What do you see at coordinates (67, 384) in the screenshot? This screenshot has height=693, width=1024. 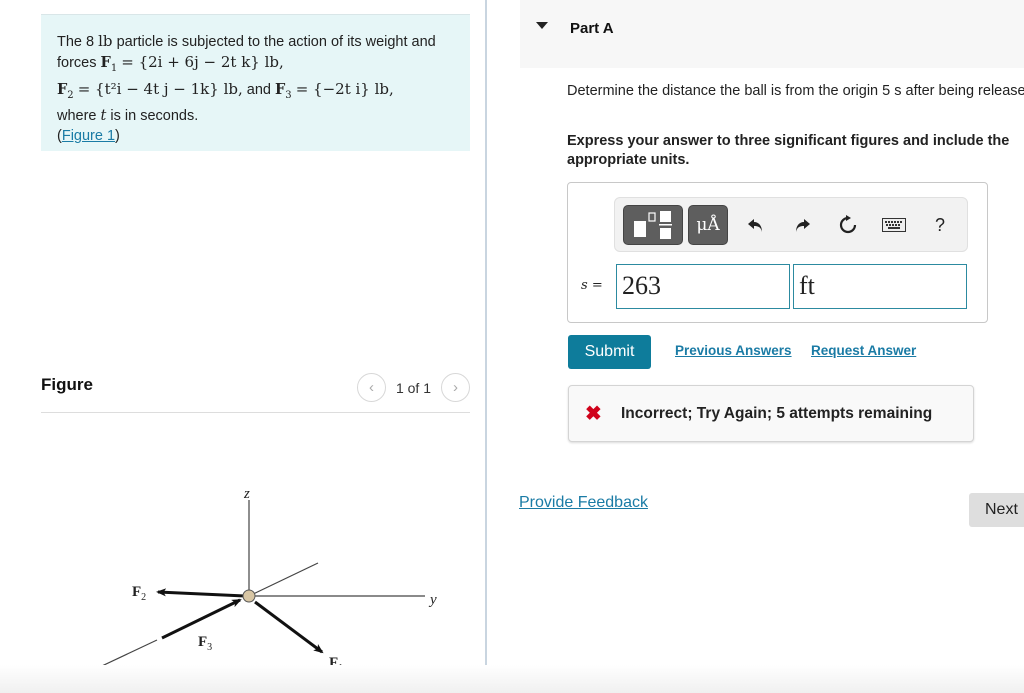 I see `figure-title: Figure` at bounding box center [67, 384].